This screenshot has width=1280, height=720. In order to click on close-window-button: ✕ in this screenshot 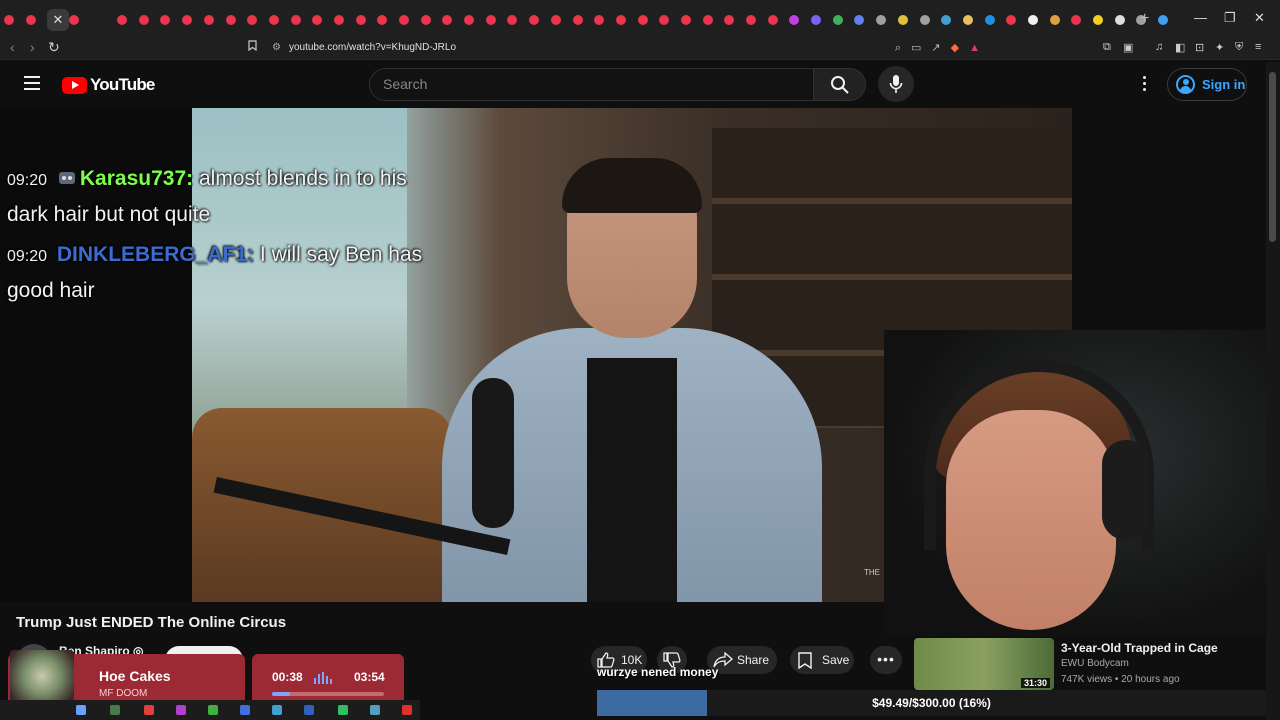, I will do `click(1259, 18)`.